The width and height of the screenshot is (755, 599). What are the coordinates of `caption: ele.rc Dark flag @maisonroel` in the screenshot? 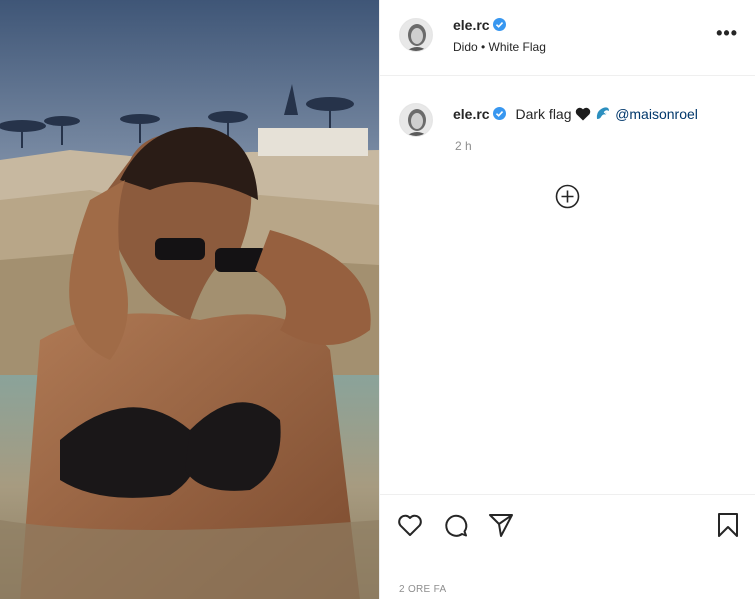 It's located at (575, 114).